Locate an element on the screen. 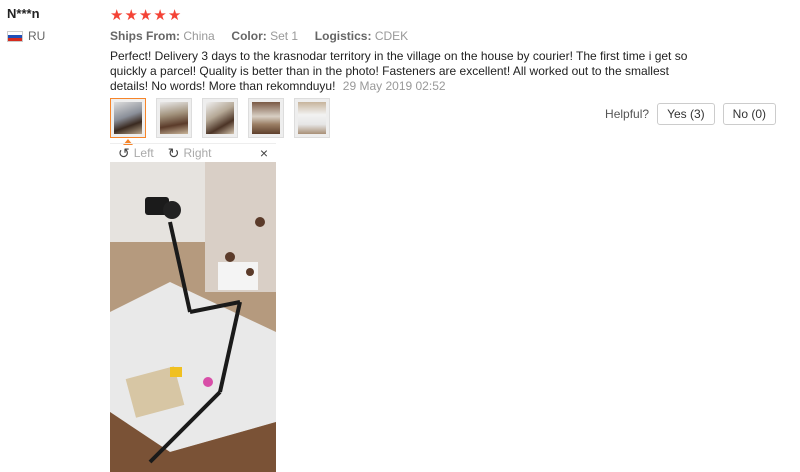  reviewer-info: N***n RU is located at coordinates (54, 24).